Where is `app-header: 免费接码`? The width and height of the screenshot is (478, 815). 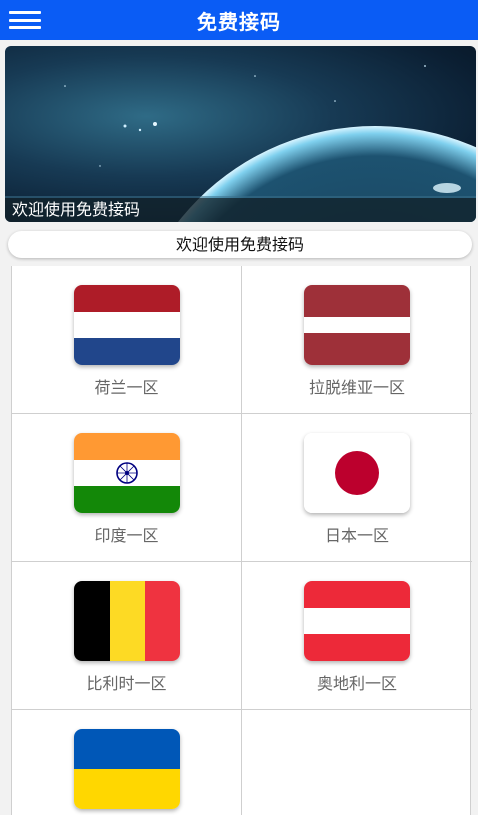
app-header: 免费接码 is located at coordinates (239, 20).